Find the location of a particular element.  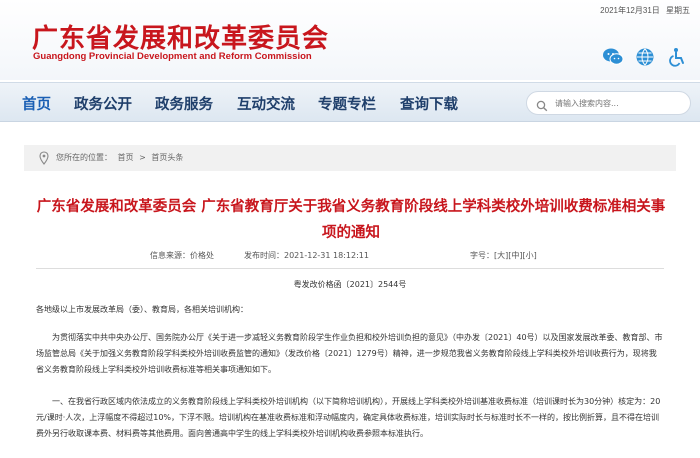

wechat-icon is located at coordinates (613, 57).